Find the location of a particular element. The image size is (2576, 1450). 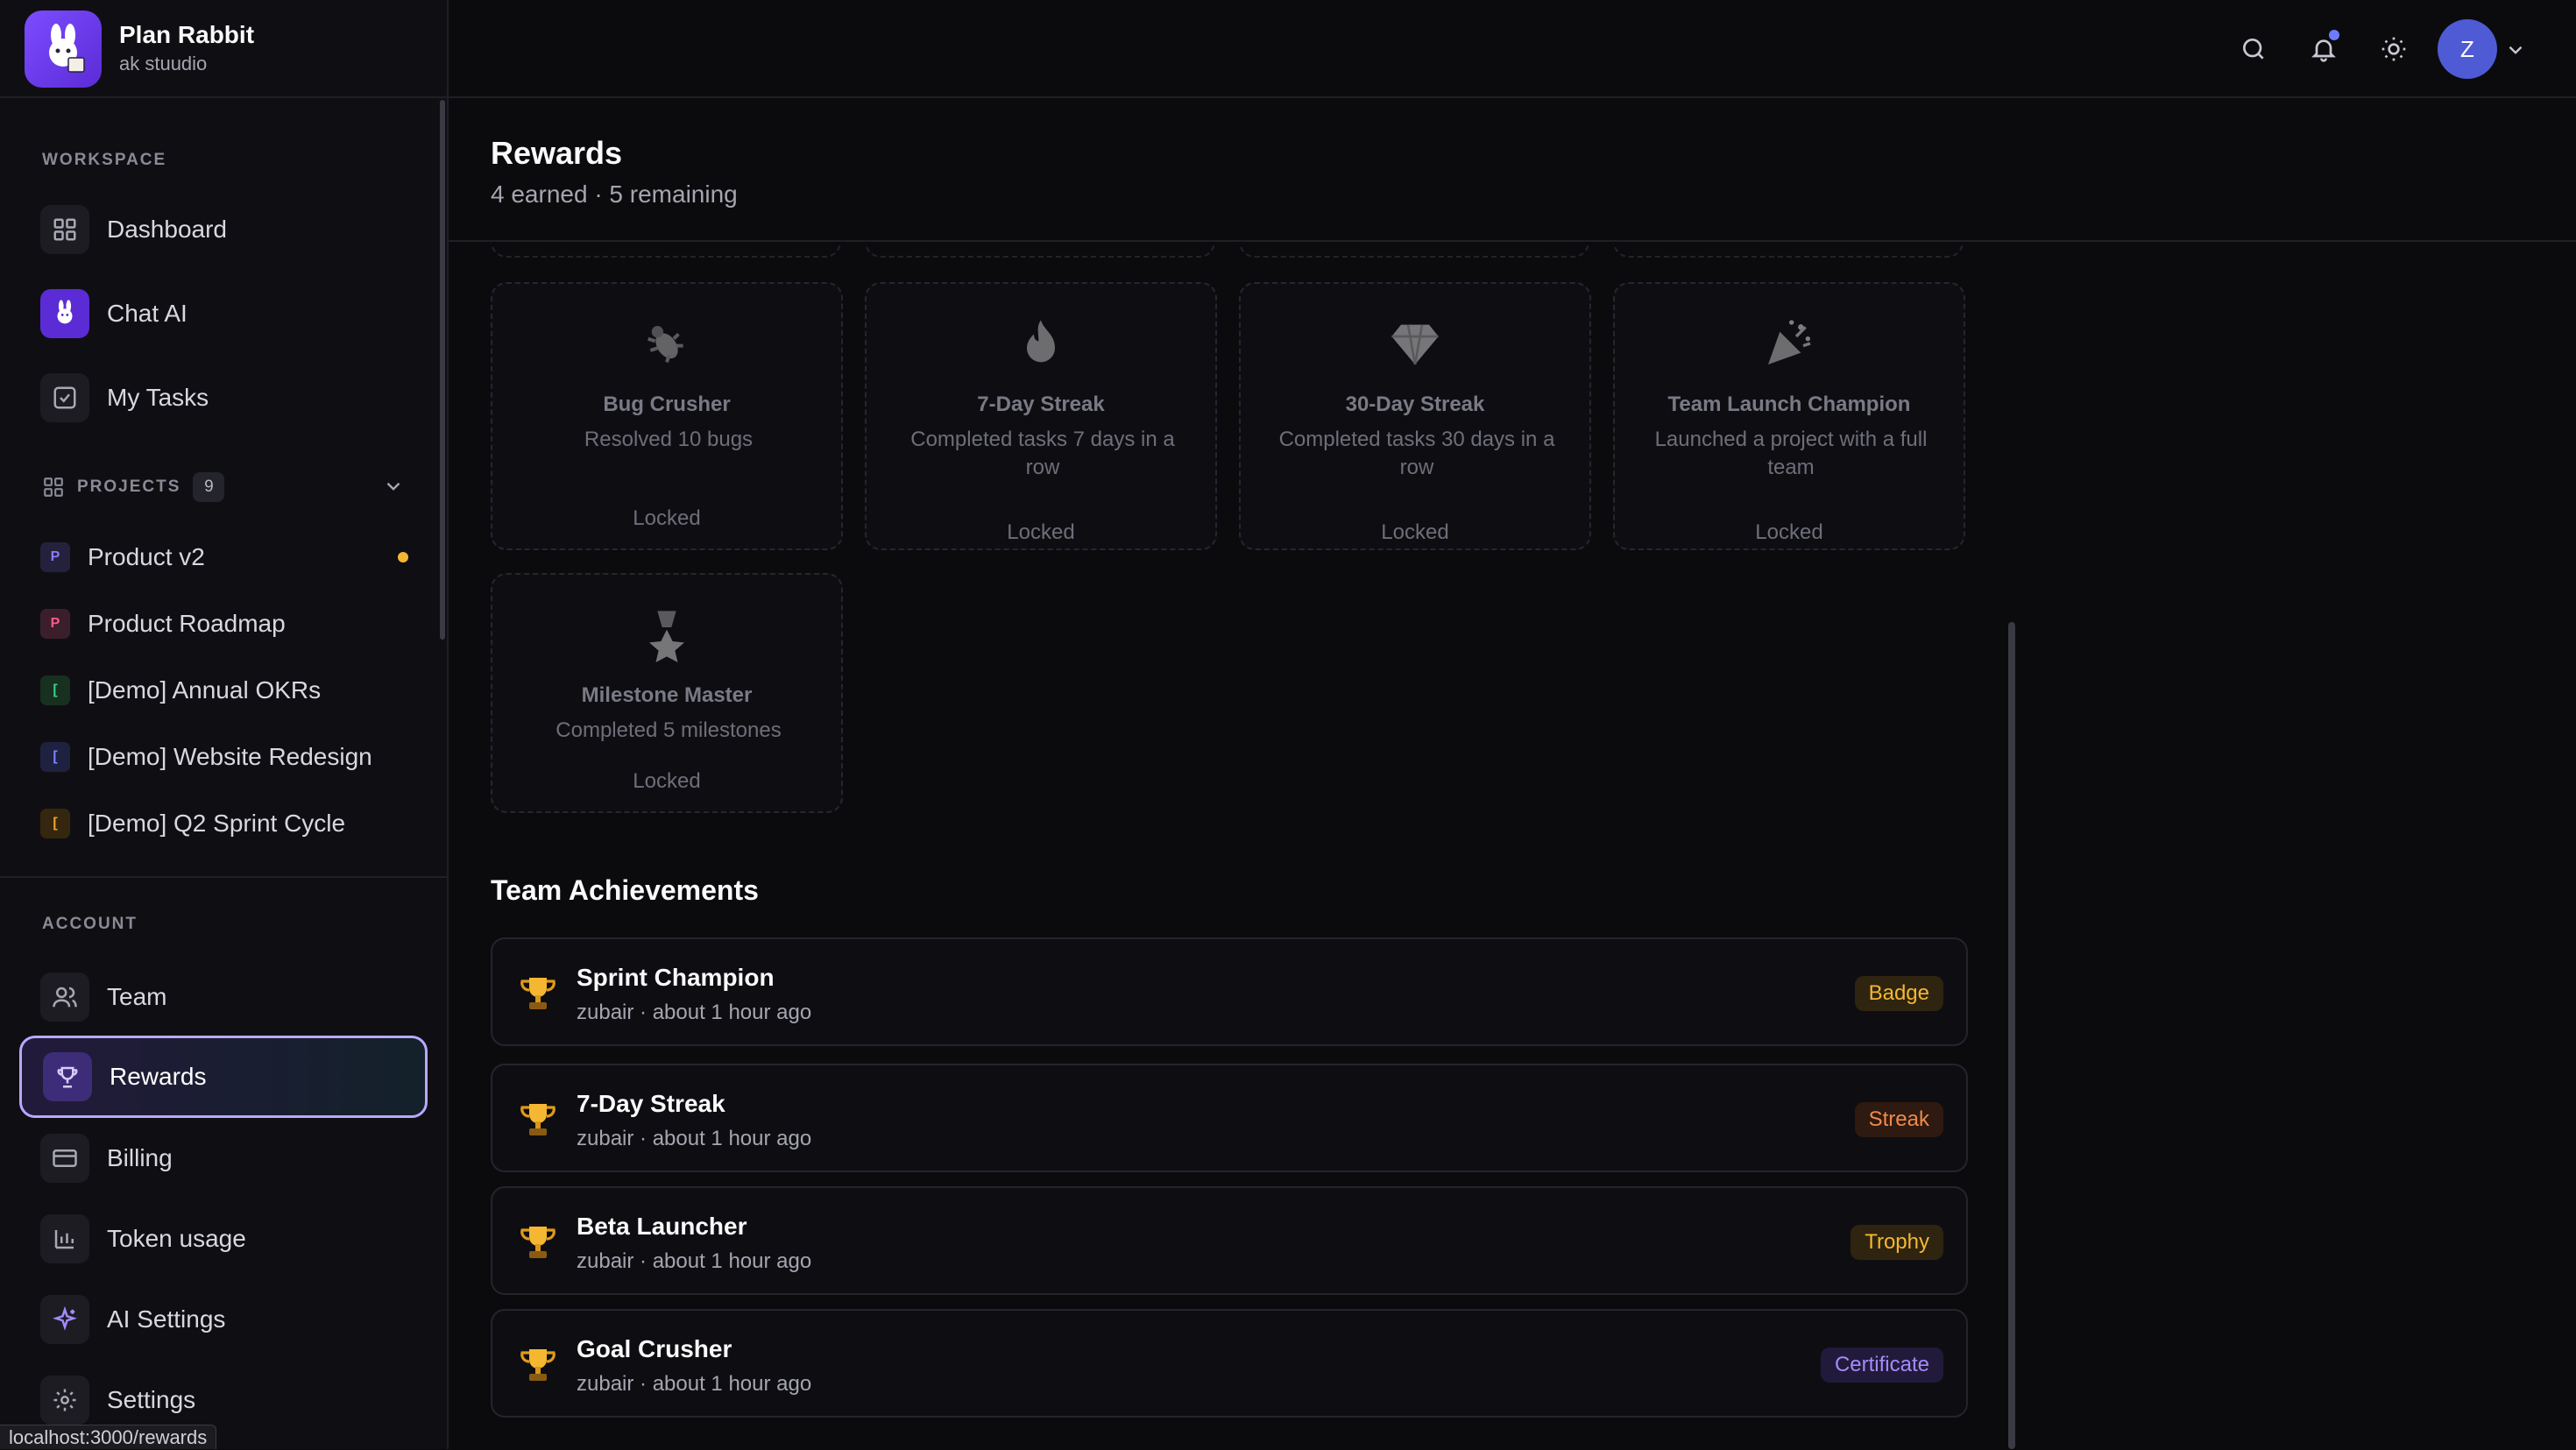

badge-card: Bug Crusher Resolved 10 bugs Locked is located at coordinates (667, 416).